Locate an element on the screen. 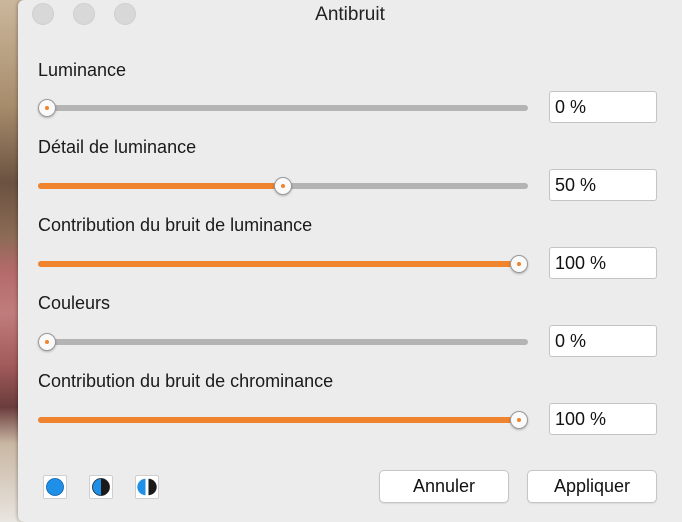 The image size is (682, 522). chrominance-noise-contribution-value-field: 100 % is located at coordinates (603, 419).